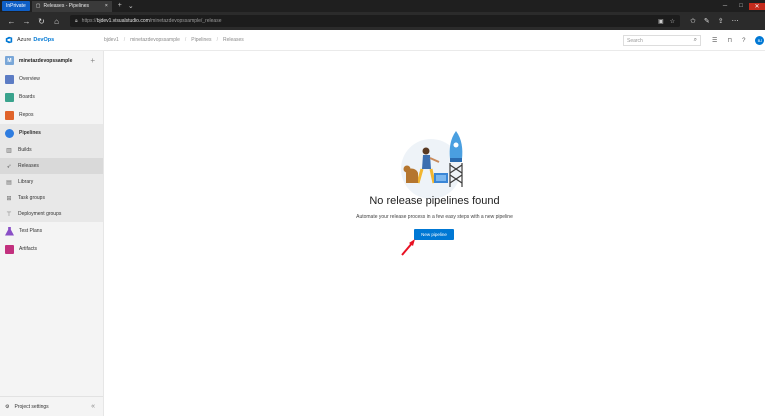 The image size is (765, 416). Describe the element at coordinates (25, 150) in the screenshot. I see `sidebar-item-label: Builds` at that location.